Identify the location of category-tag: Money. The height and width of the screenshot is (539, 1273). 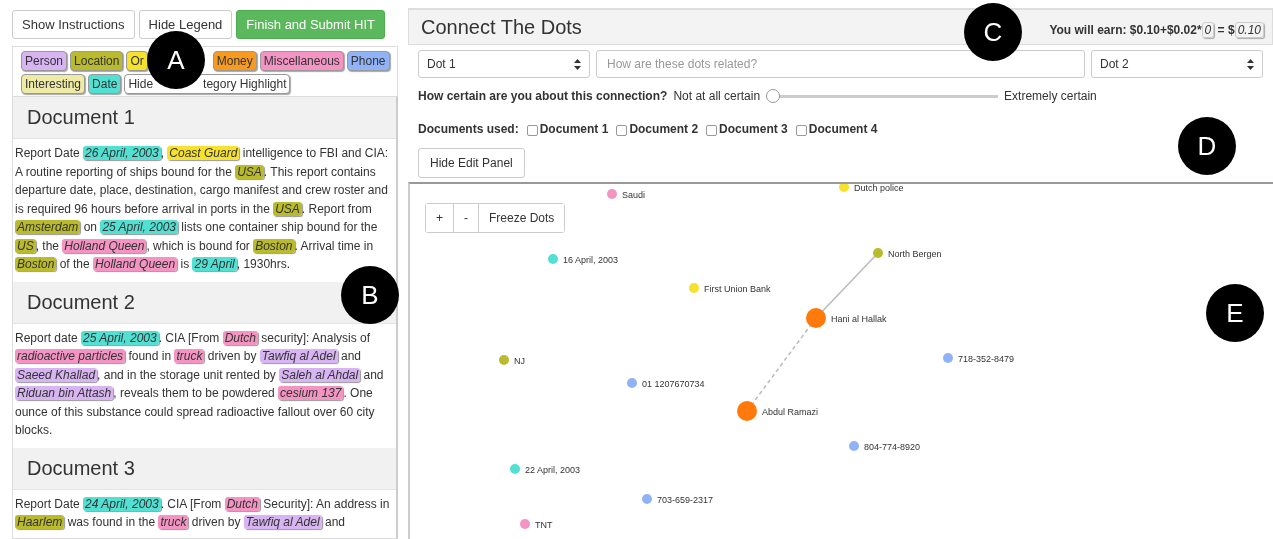
(234, 61).